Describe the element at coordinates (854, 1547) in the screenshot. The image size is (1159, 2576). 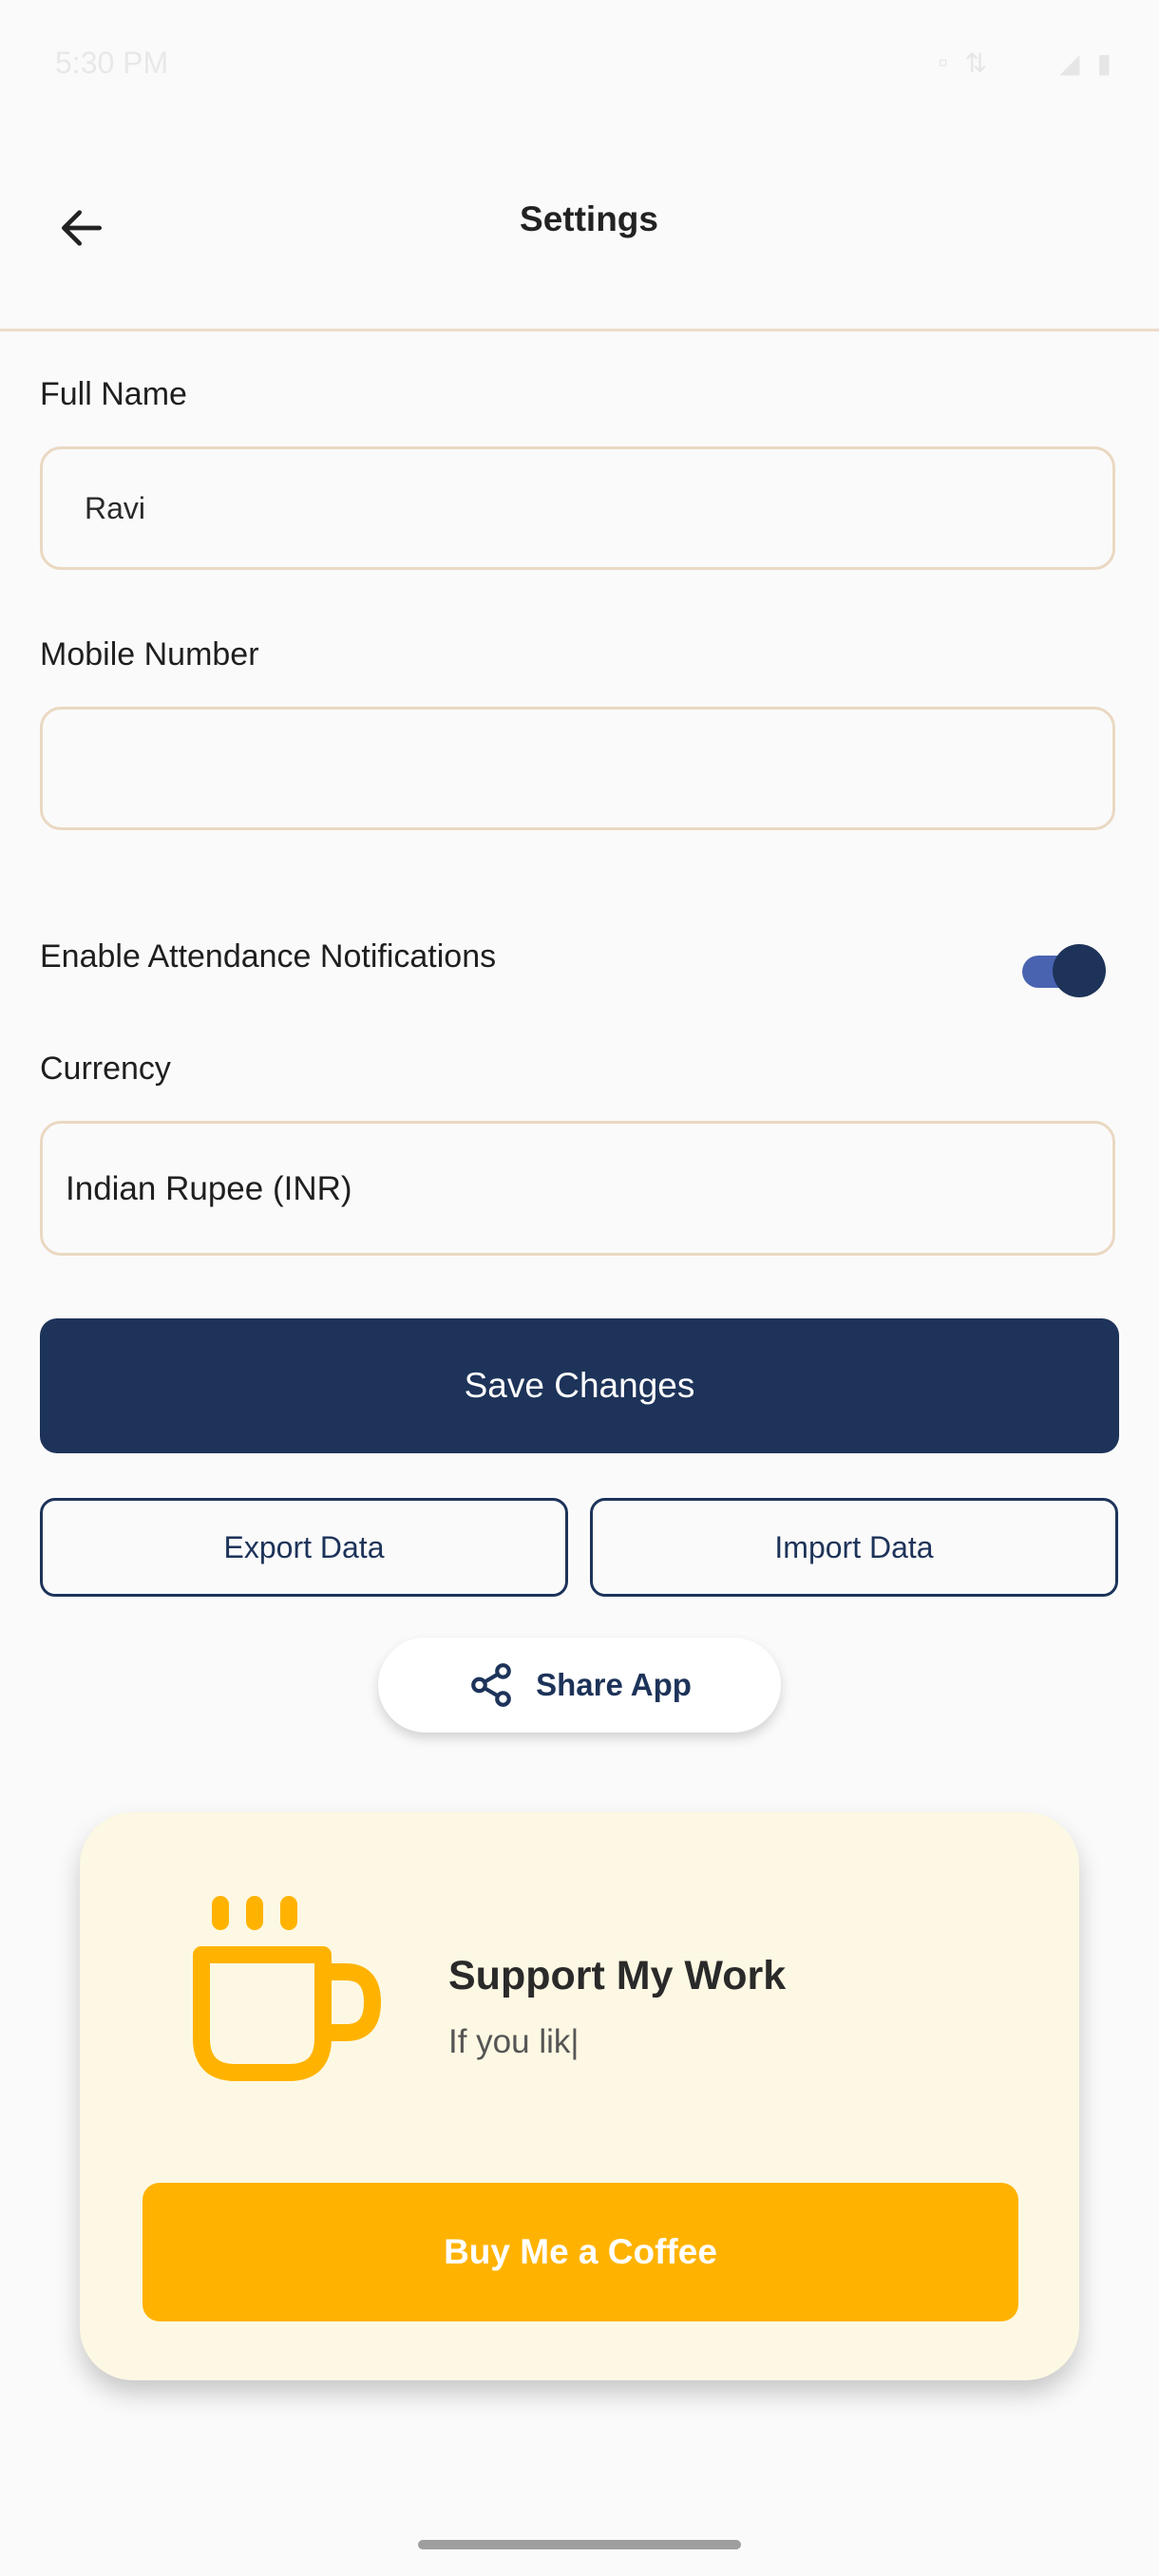
I see `import-data-button: Import Data` at that location.